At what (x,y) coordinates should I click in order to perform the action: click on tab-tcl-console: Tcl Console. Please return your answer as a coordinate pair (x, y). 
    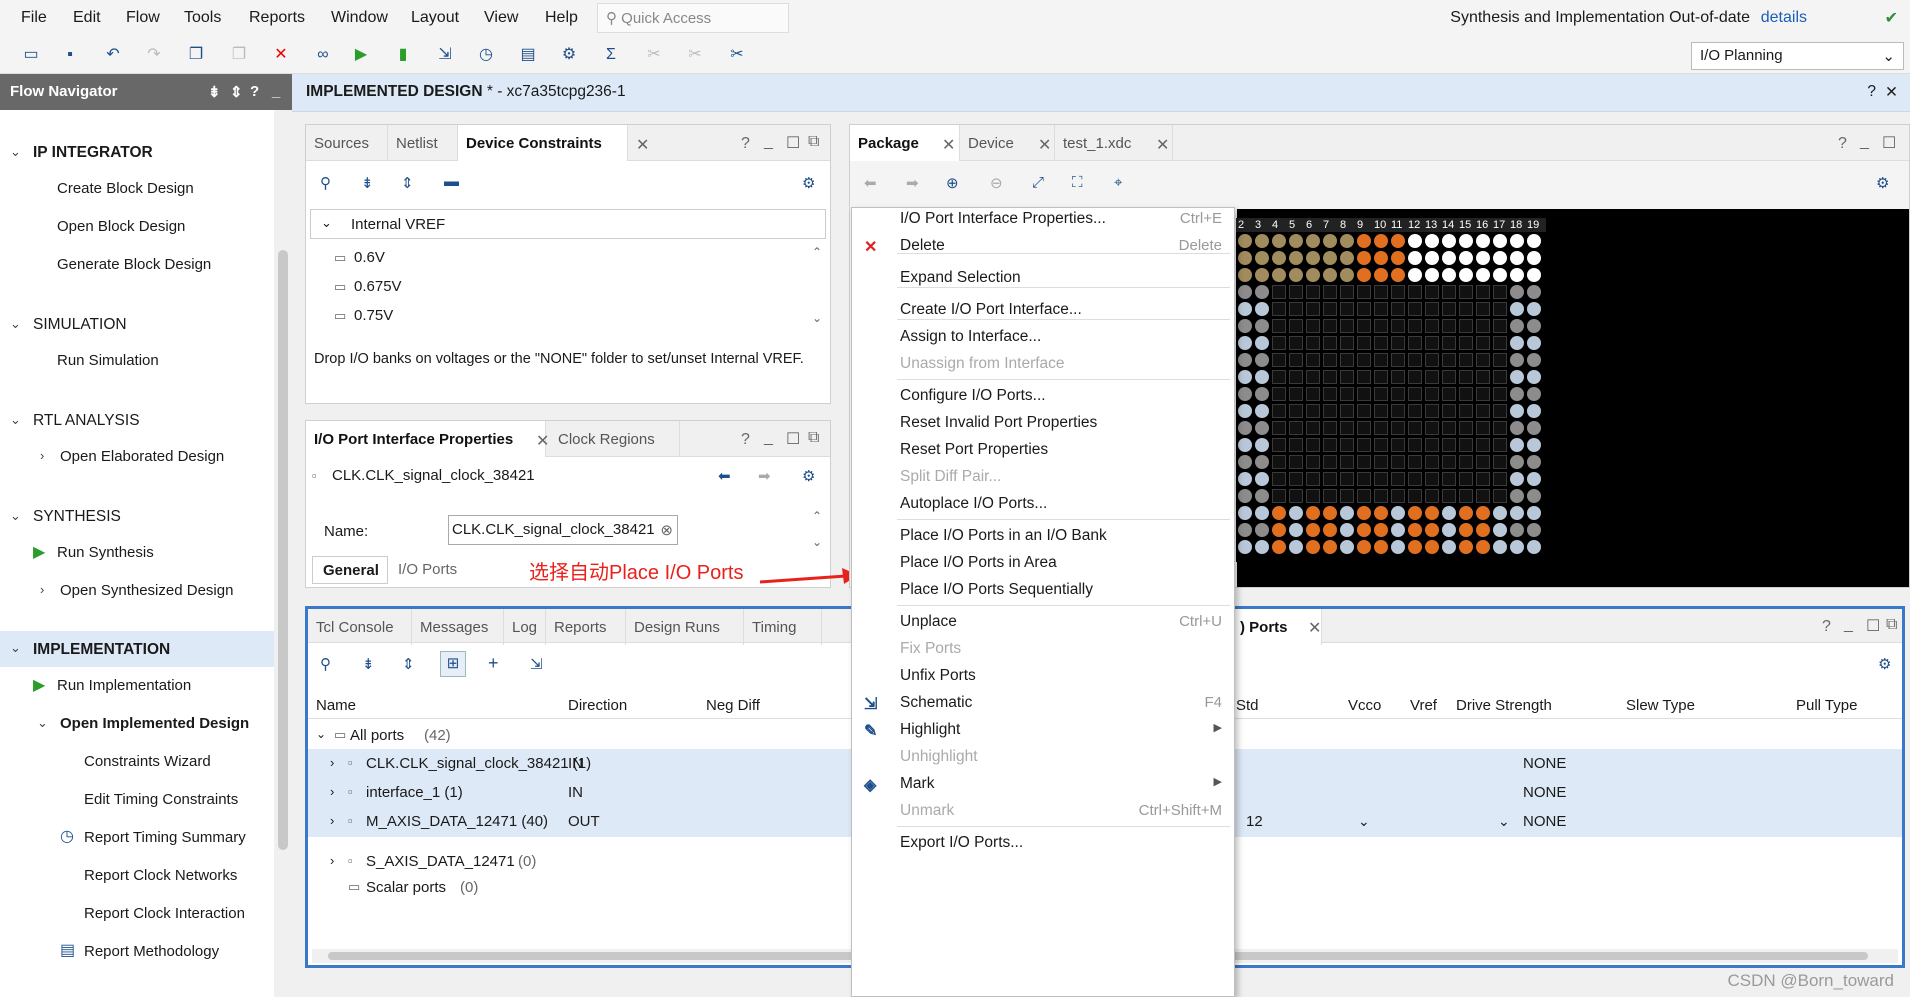
    Looking at the image, I should click on (360, 627).